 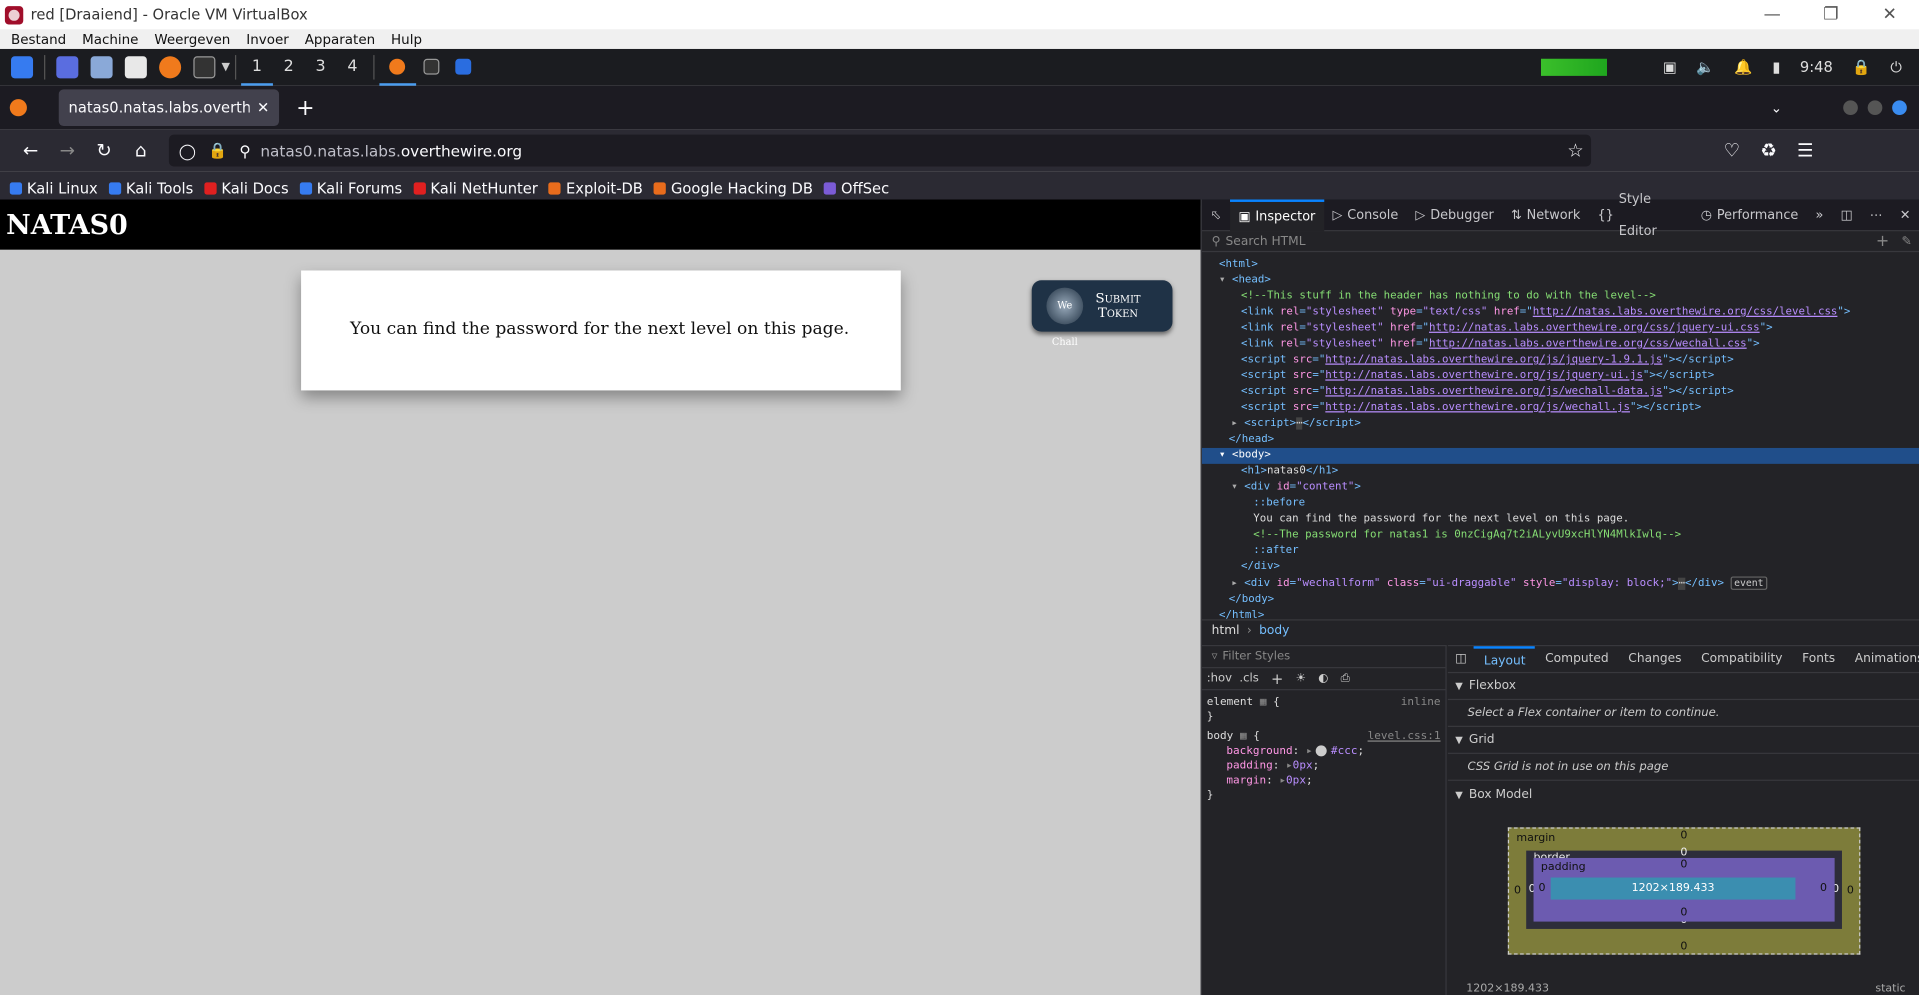 What do you see at coordinates (1749, 215) in the screenshot?
I see `tab-performance: ◷ Performance` at bounding box center [1749, 215].